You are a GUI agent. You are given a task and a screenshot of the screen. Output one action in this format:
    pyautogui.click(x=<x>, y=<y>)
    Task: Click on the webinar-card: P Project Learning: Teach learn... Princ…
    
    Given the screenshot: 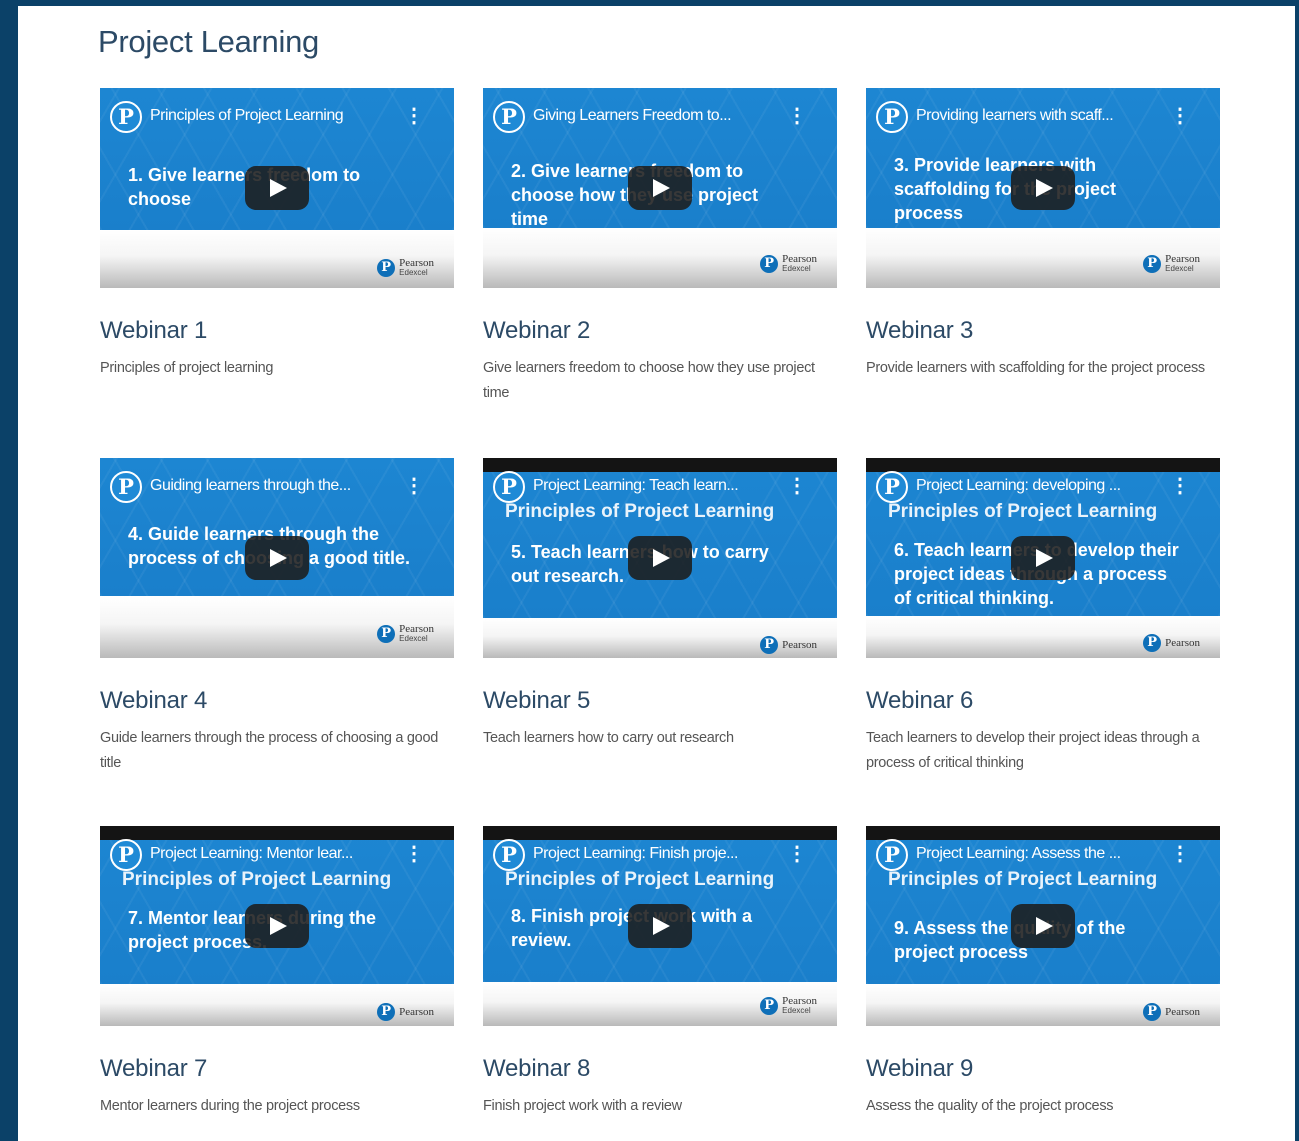 What is the action you would take?
    pyautogui.click(x=660, y=604)
    